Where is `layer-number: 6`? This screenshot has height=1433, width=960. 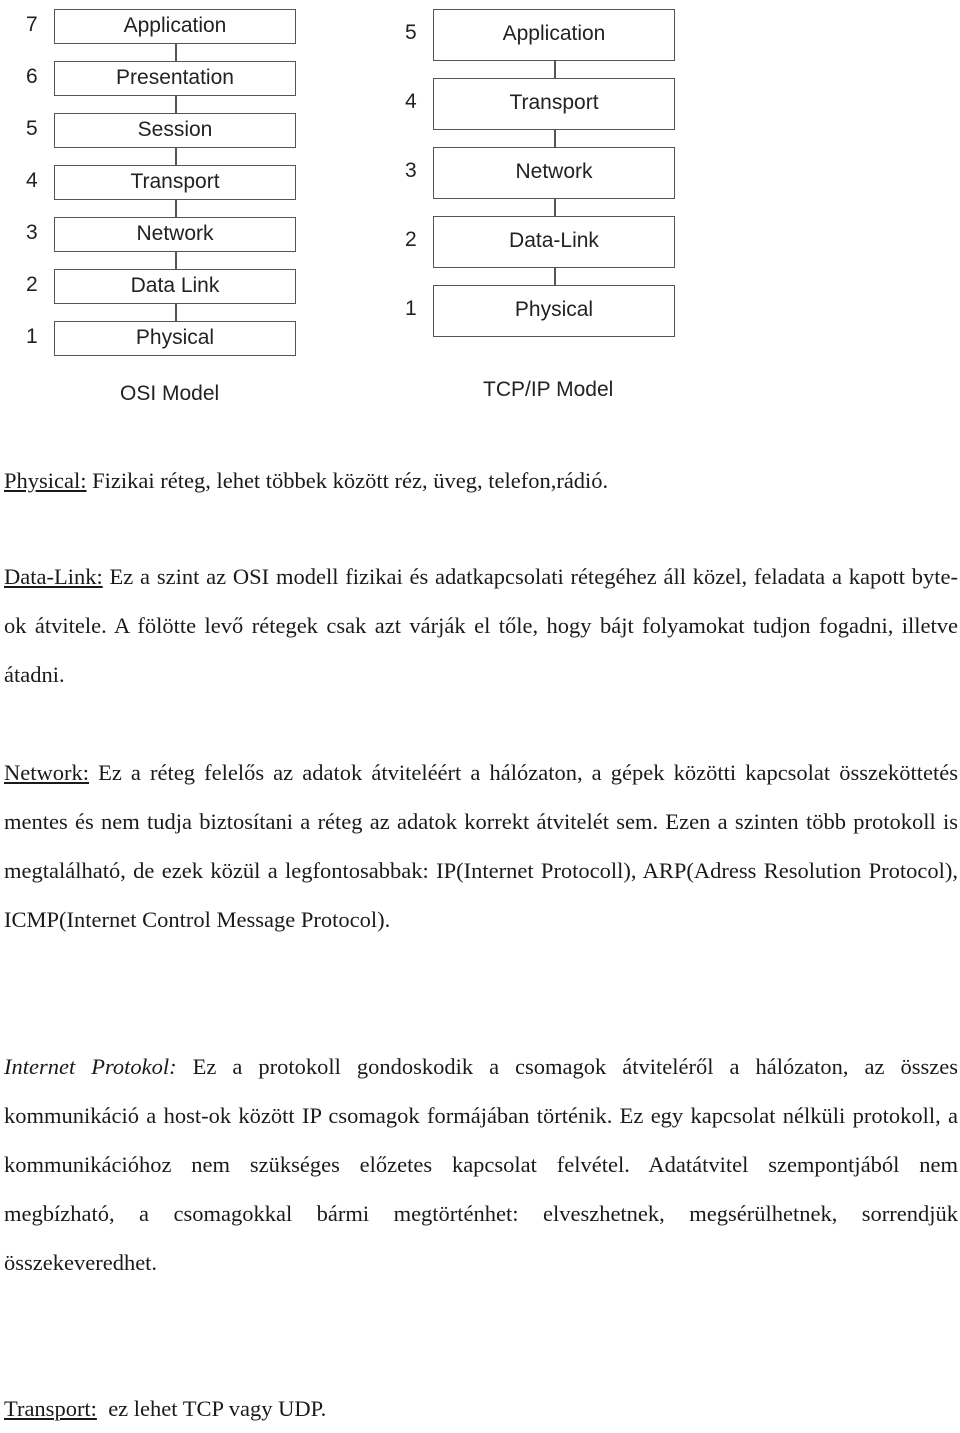
layer-number: 6 is located at coordinates (32, 76).